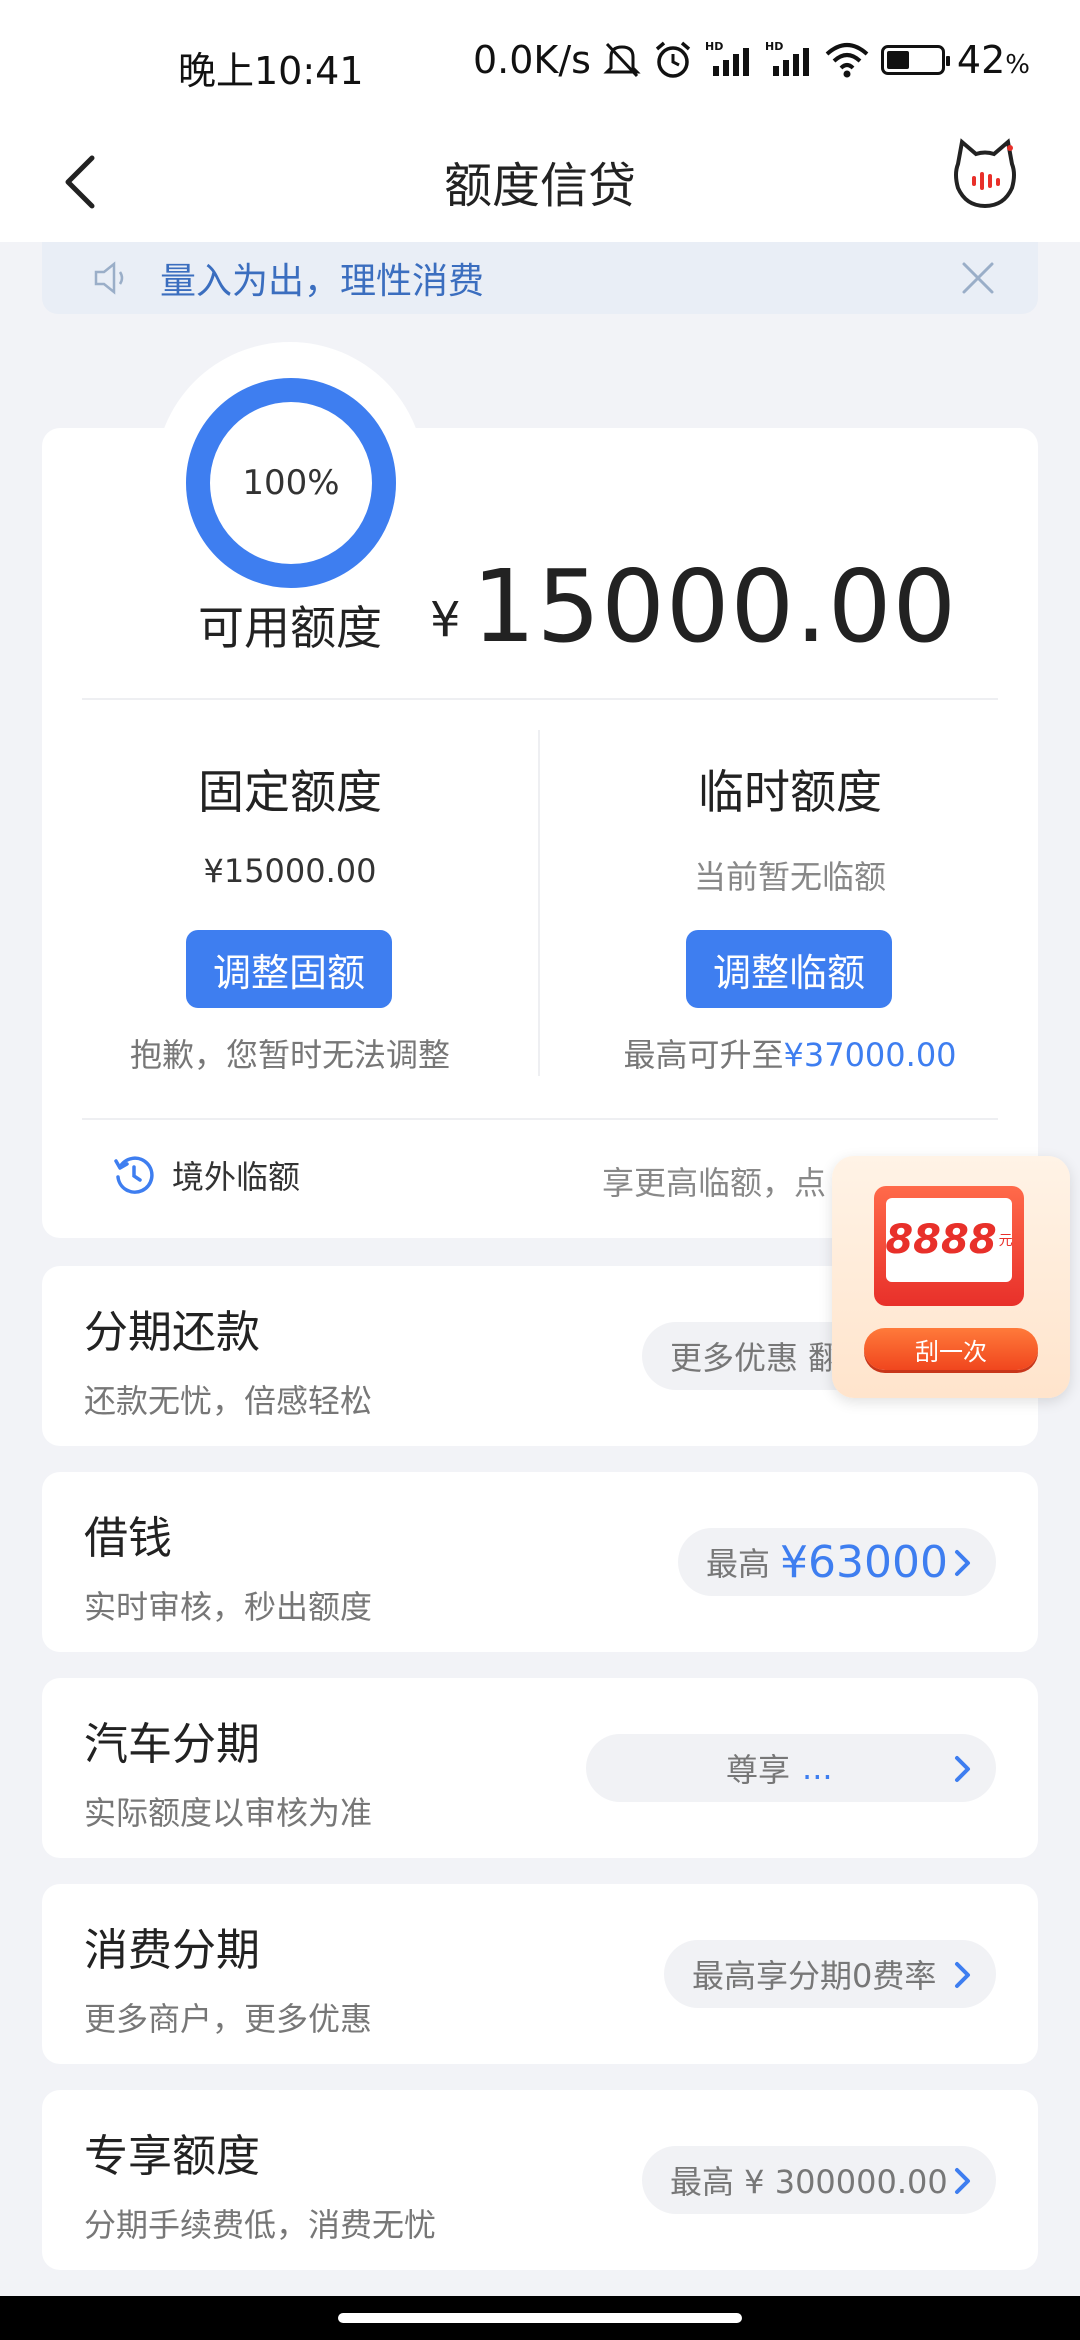 This screenshot has height=2340, width=1080. I want to click on adjust-fixed-button: 调整固额, so click(289, 969).